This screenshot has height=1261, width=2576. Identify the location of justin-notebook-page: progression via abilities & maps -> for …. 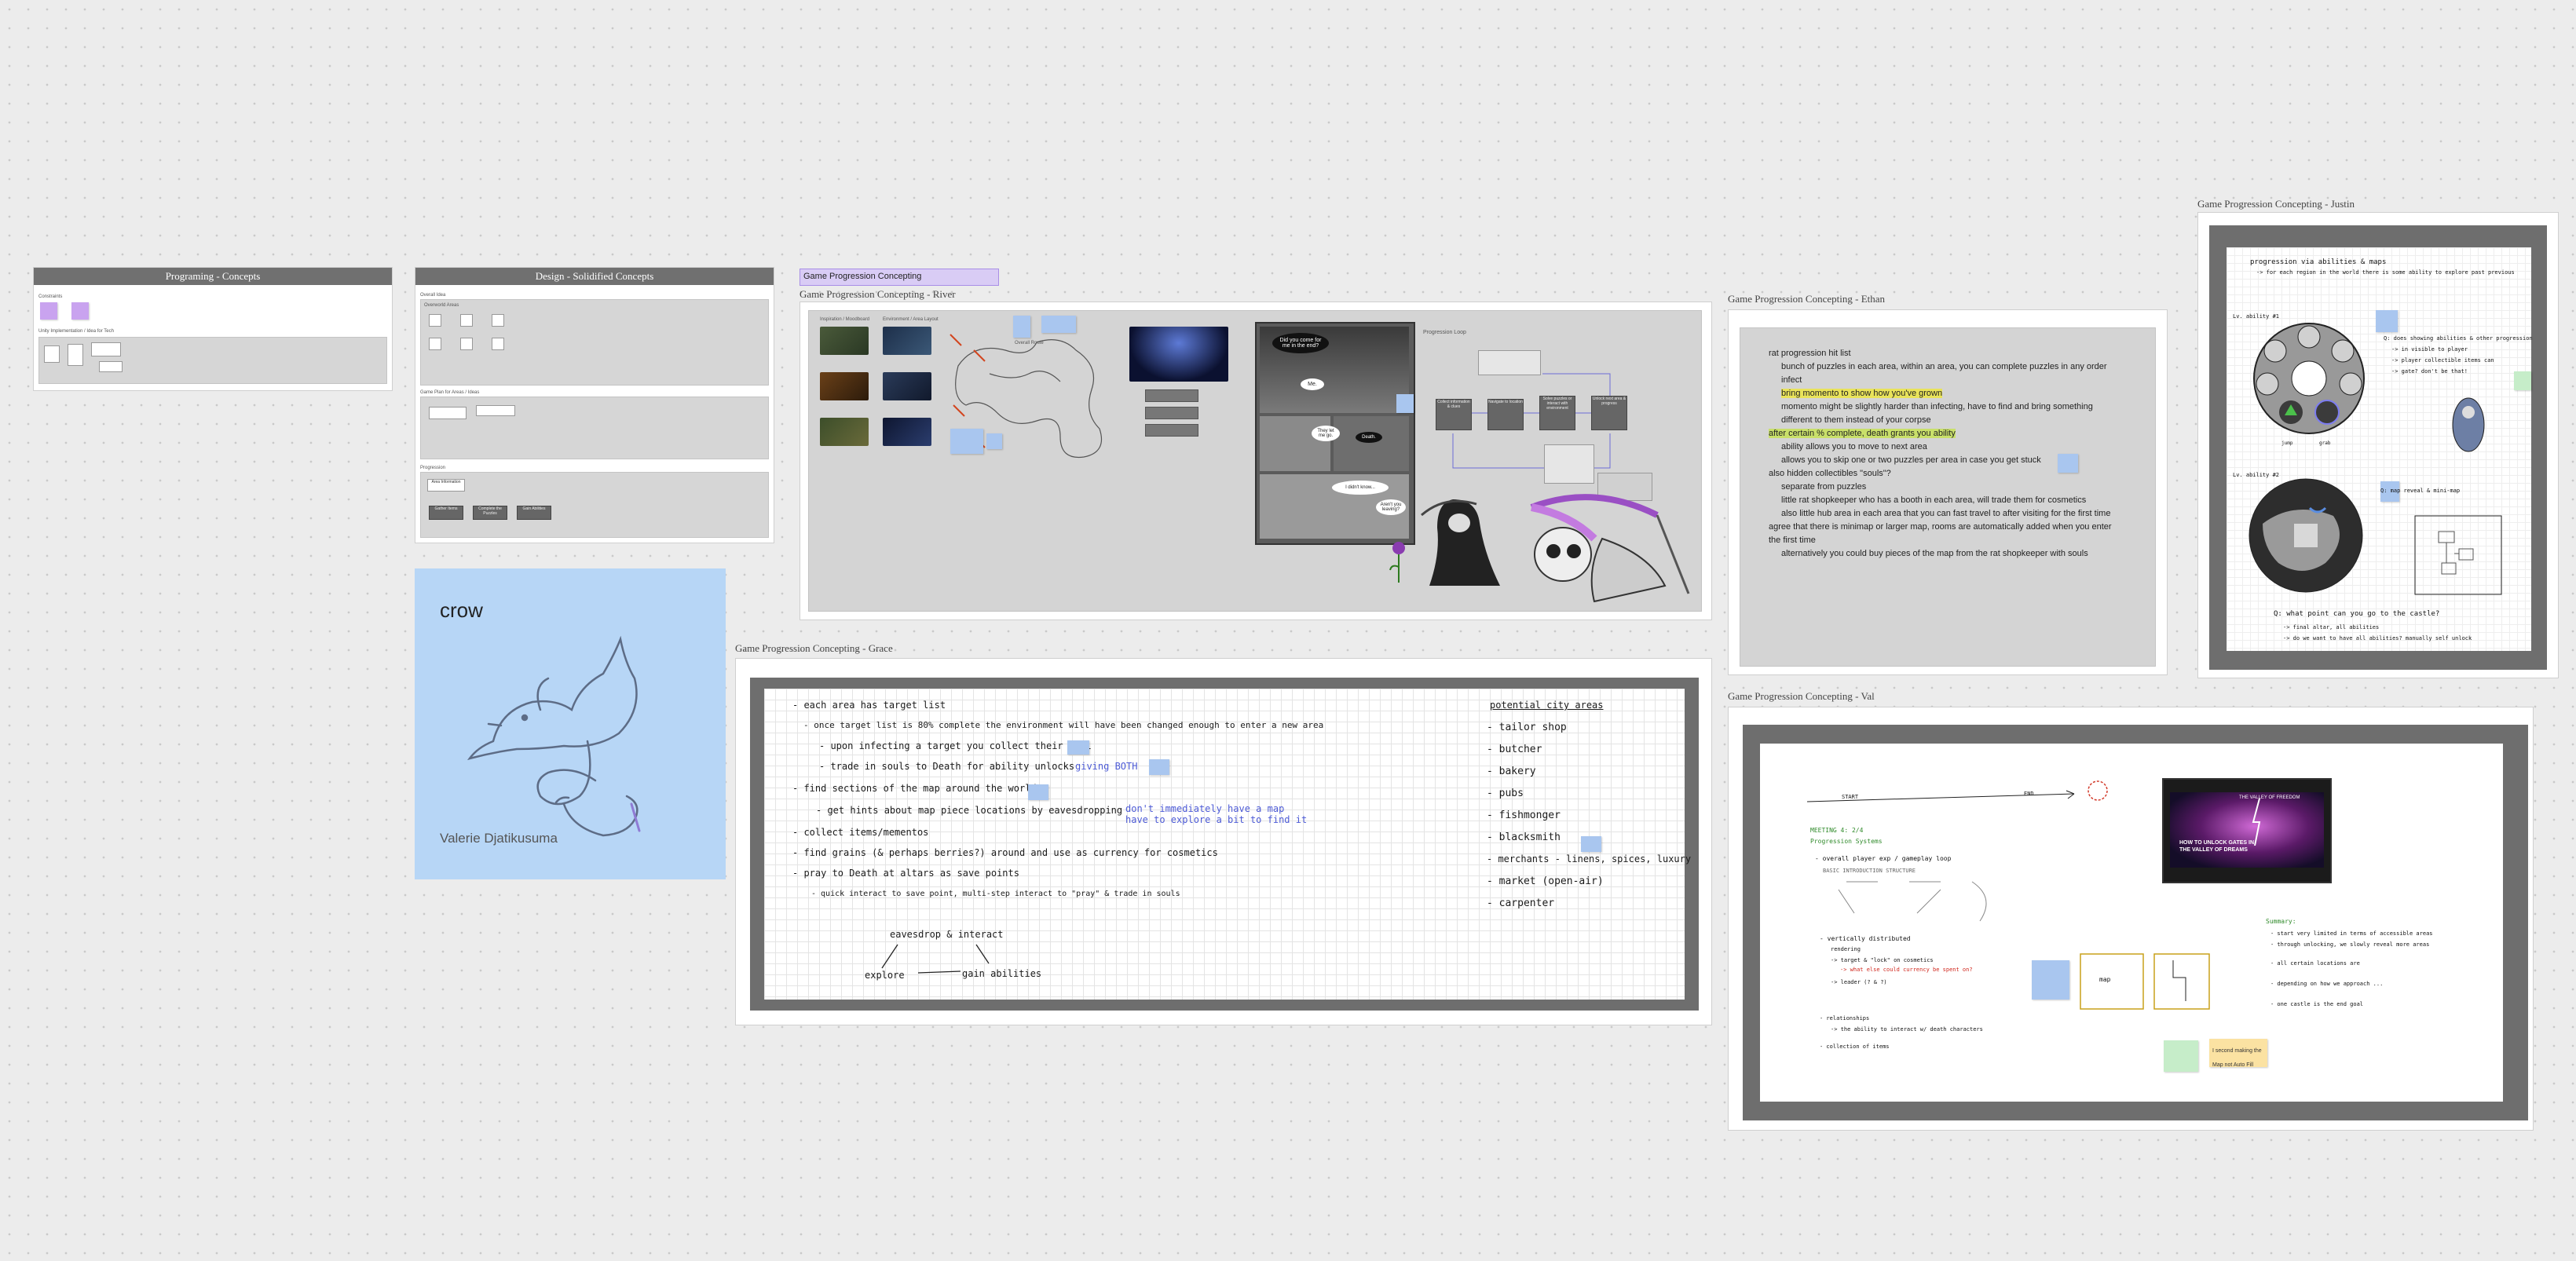
(2380, 449).